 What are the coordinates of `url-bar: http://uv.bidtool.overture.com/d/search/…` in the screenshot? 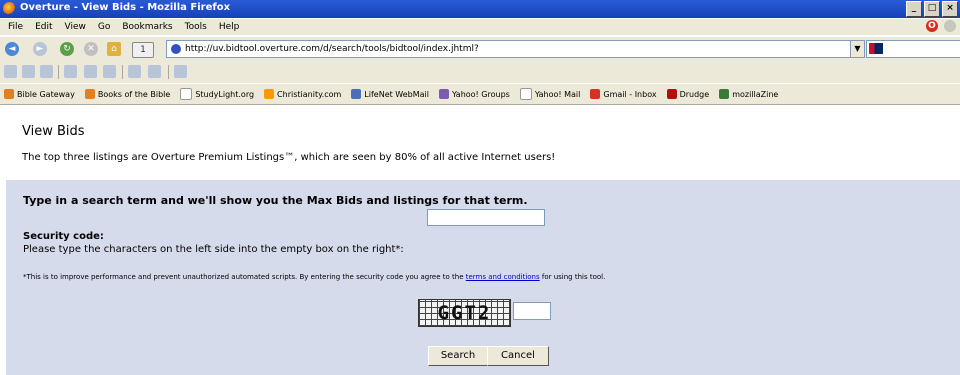 It's located at (515, 49).